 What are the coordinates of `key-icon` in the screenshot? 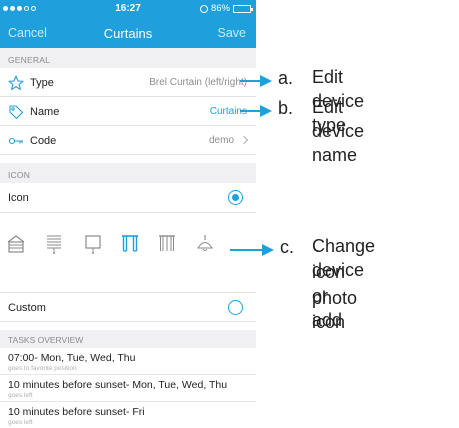 It's located at (15, 141).